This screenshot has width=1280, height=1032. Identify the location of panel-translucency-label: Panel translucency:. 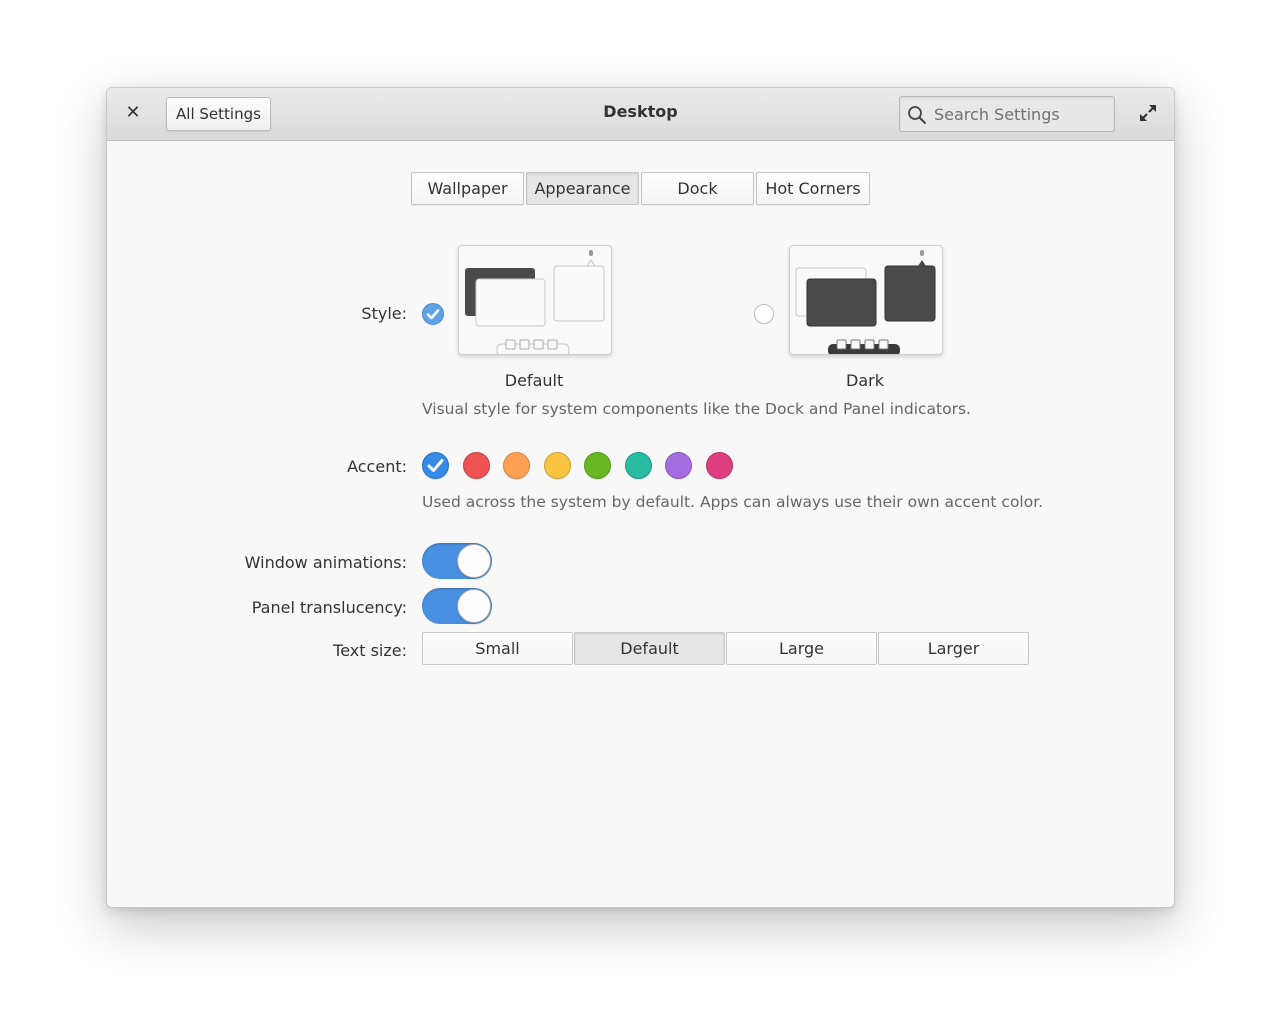
(329, 607).